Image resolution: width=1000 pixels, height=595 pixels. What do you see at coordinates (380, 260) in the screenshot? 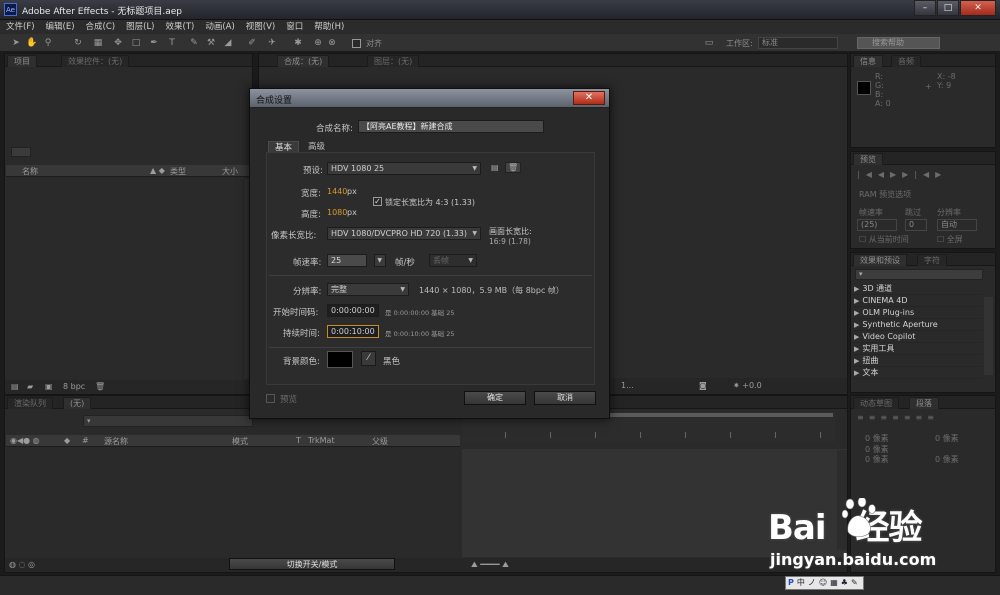
I see `fps-dropdown` at bounding box center [380, 260].